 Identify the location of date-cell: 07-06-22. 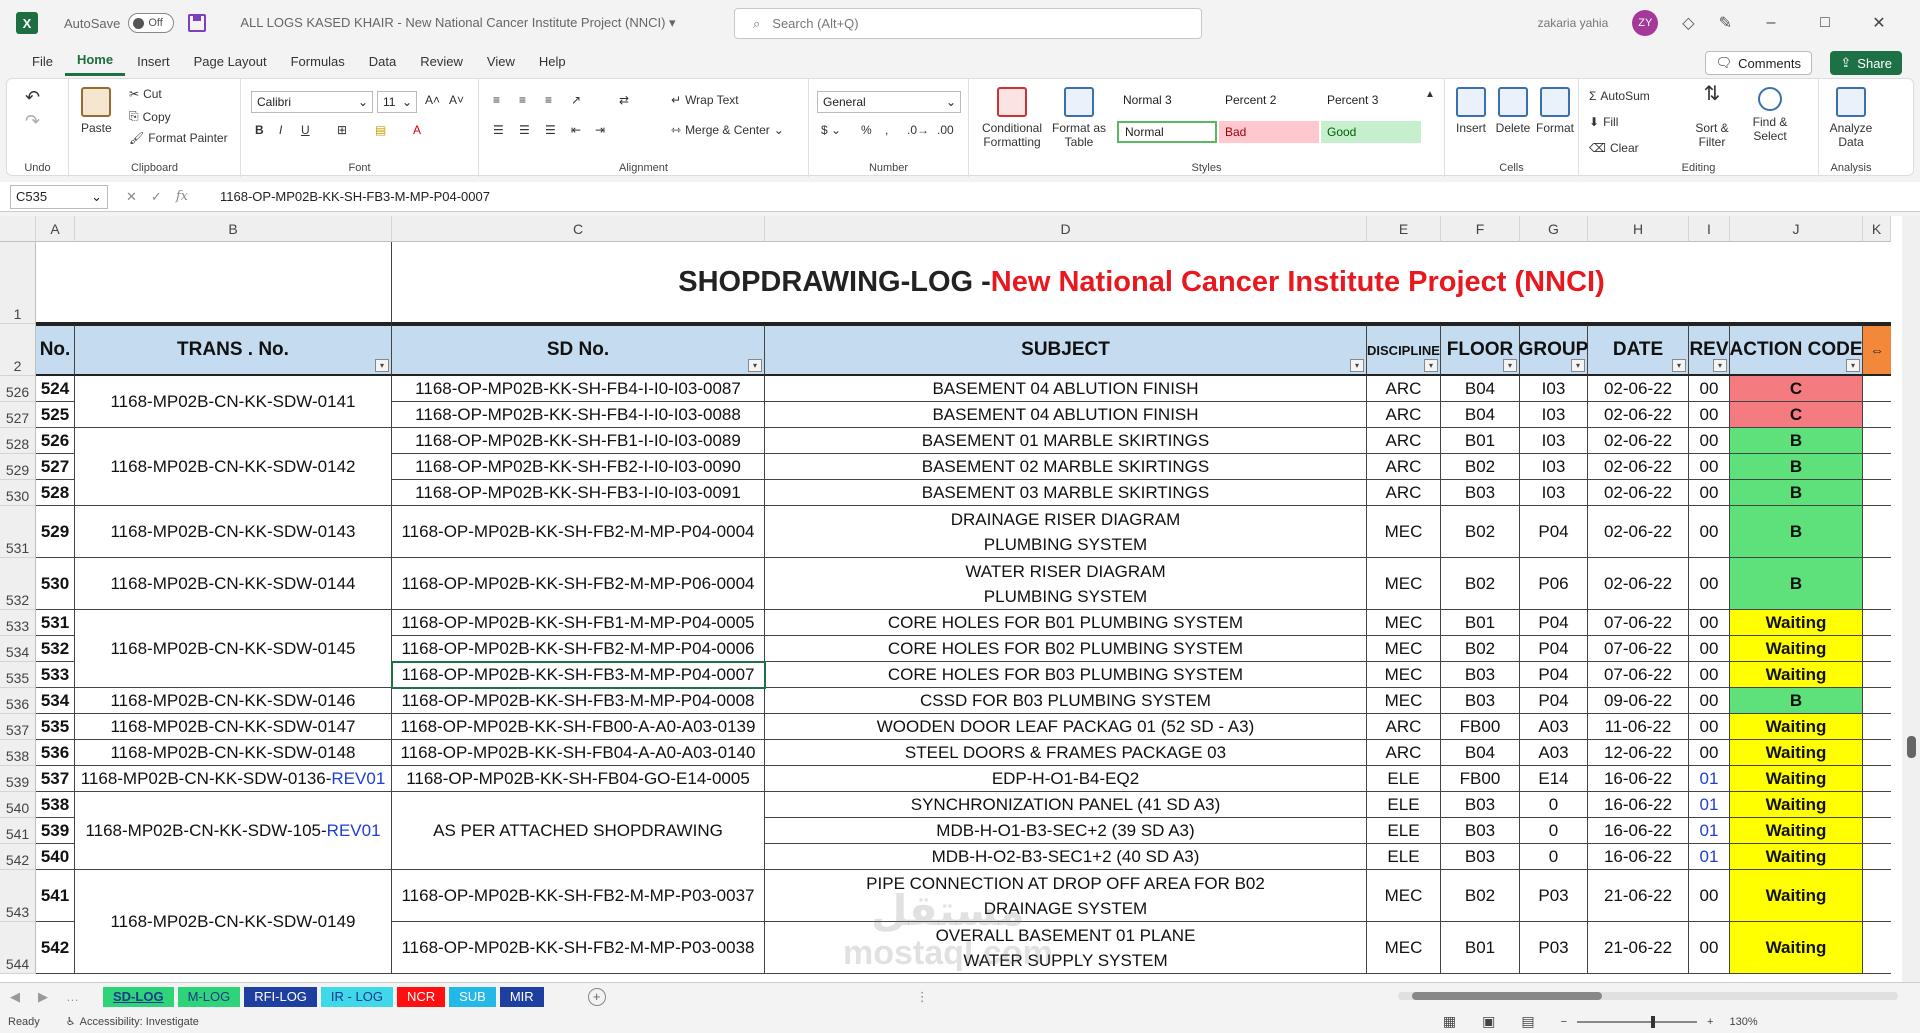
(1638, 623).